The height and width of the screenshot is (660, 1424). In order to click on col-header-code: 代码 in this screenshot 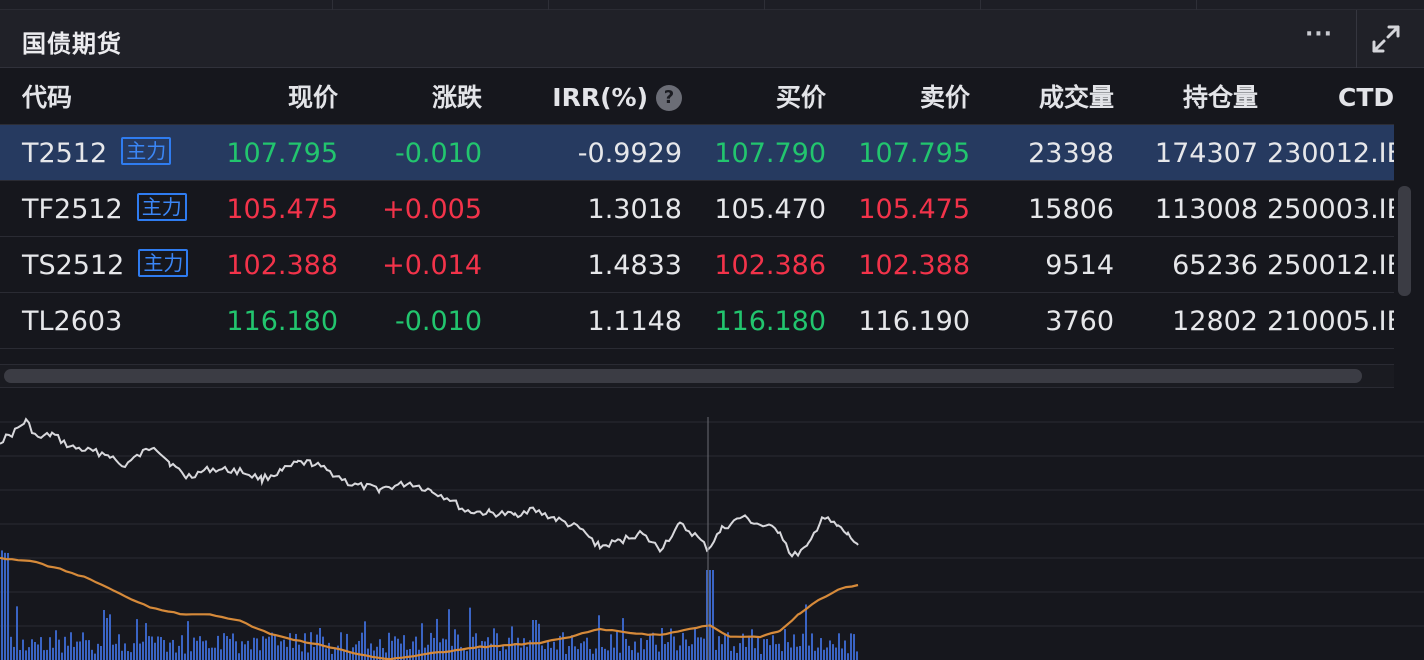, I will do `click(47, 97)`.